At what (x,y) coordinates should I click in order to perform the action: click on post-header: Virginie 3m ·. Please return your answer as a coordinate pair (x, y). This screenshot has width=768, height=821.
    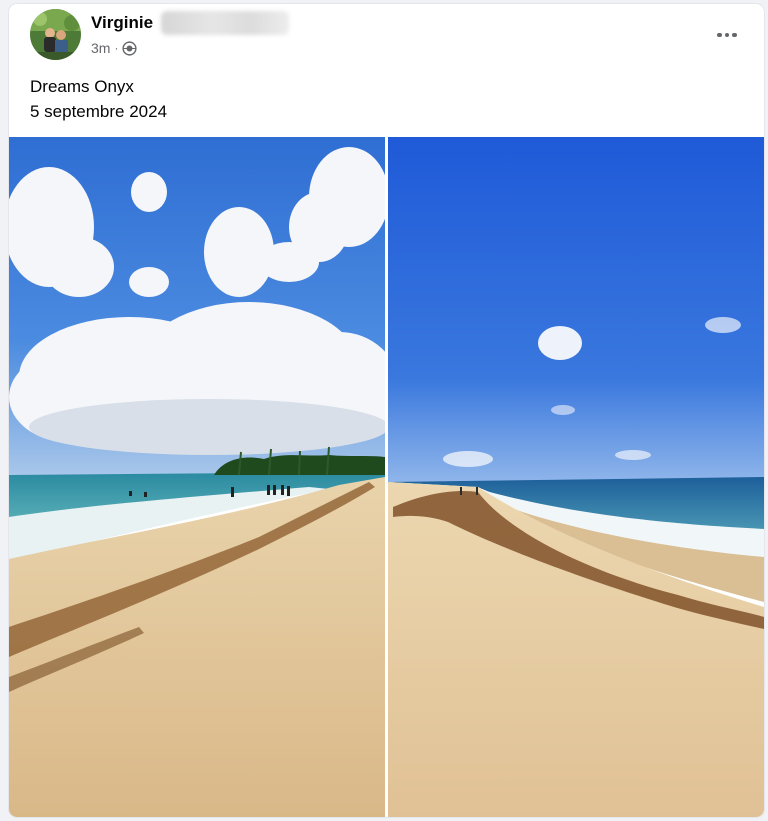
    Looking at the image, I should click on (386, 34).